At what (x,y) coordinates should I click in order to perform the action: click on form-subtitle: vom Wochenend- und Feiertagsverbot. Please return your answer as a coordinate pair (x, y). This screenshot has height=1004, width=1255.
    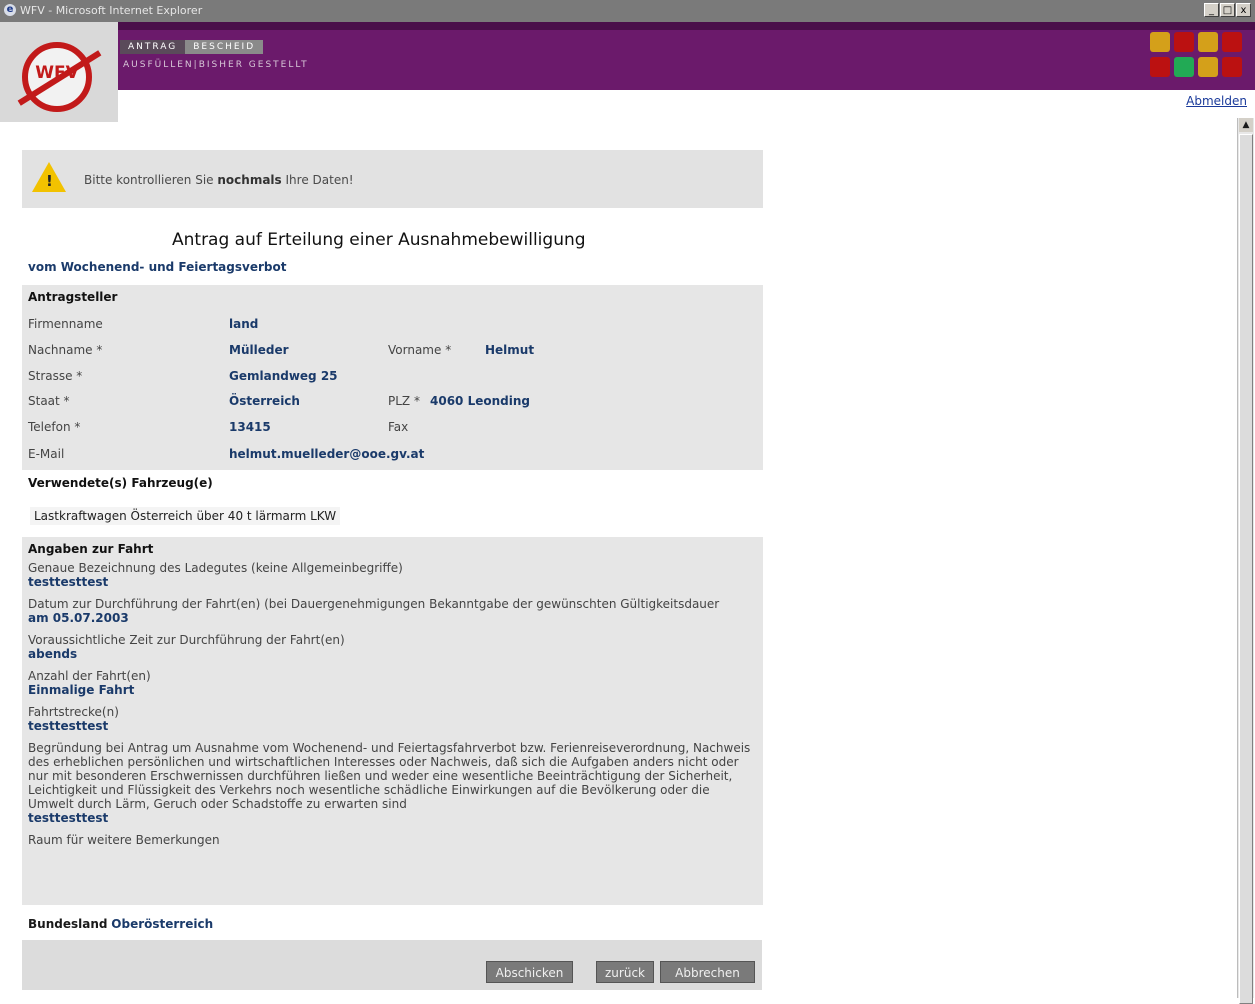
    Looking at the image, I should click on (157, 267).